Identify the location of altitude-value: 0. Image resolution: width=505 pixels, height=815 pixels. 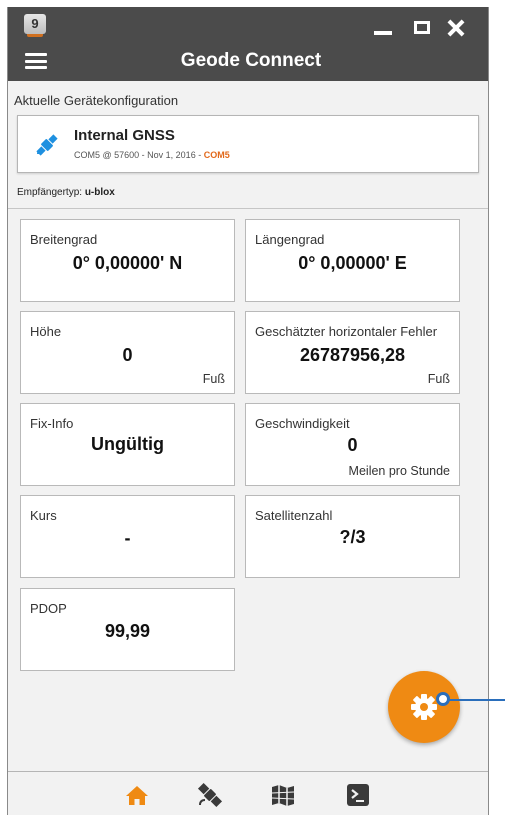
(127, 355).